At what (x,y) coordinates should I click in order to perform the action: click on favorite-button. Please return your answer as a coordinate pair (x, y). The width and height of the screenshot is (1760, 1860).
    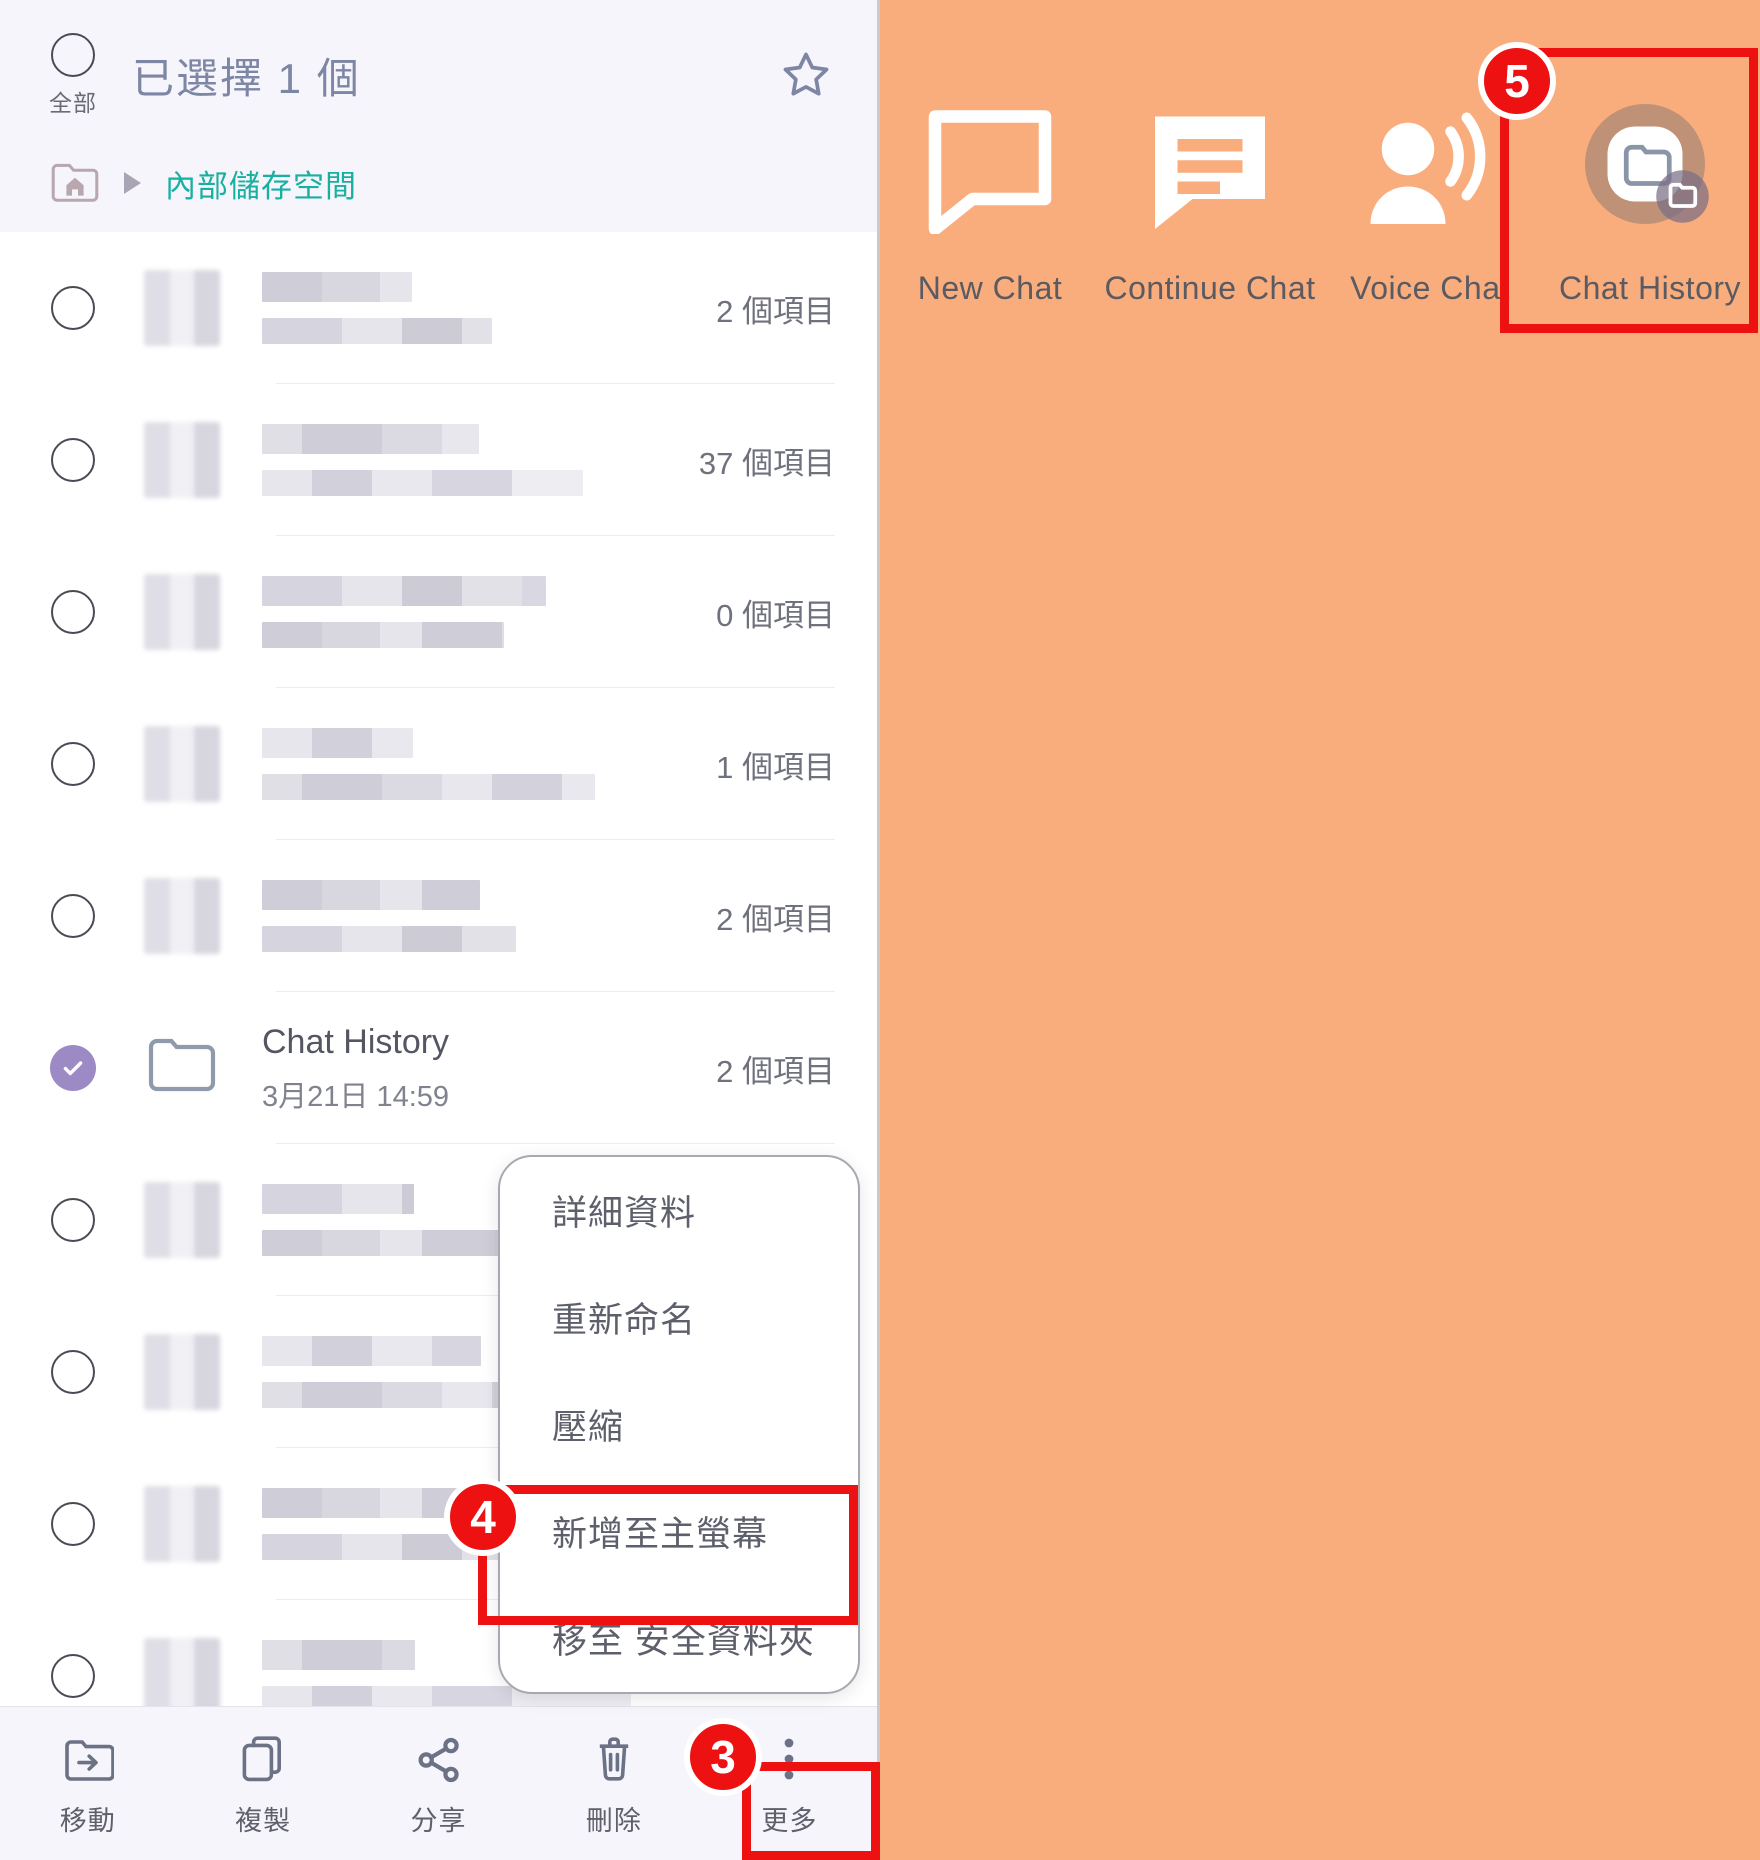
    Looking at the image, I should click on (806, 75).